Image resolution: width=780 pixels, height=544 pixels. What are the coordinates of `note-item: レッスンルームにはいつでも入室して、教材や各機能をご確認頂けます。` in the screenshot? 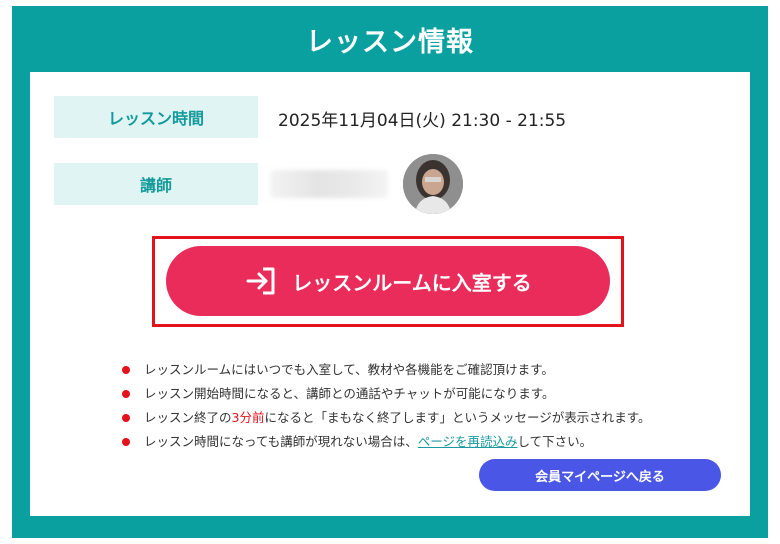 It's located at (432, 374).